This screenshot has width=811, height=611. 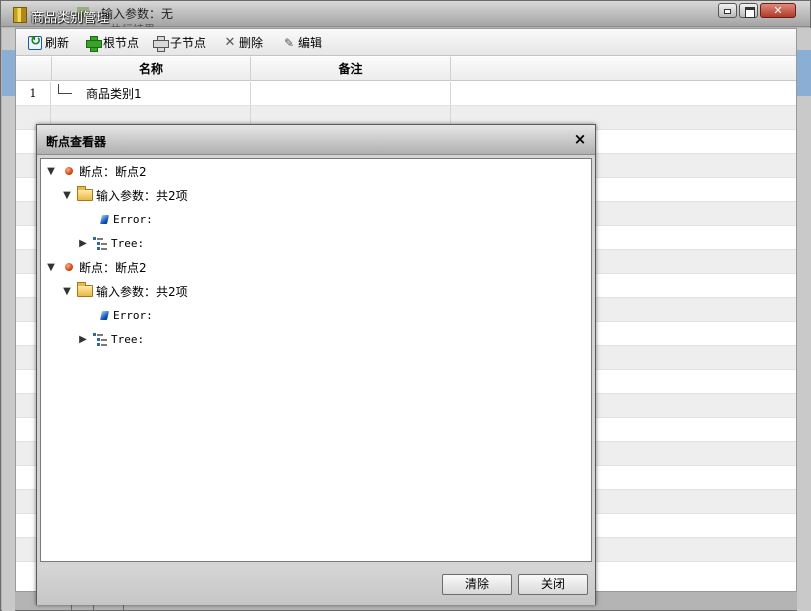 What do you see at coordinates (251, 43) in the screenshot?
I see `delete-label: 删除` at bounding box center [251, 43].